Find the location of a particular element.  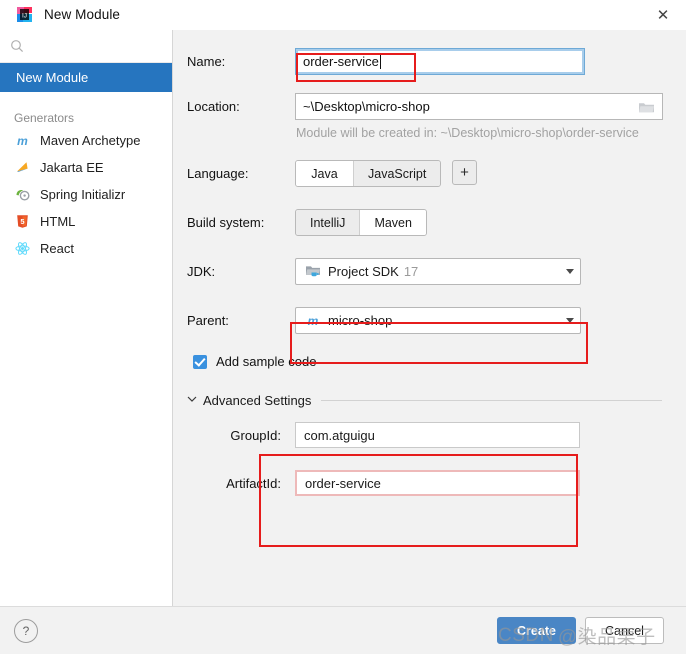

spring-initializr-icon is located at coordinates (22, 194).